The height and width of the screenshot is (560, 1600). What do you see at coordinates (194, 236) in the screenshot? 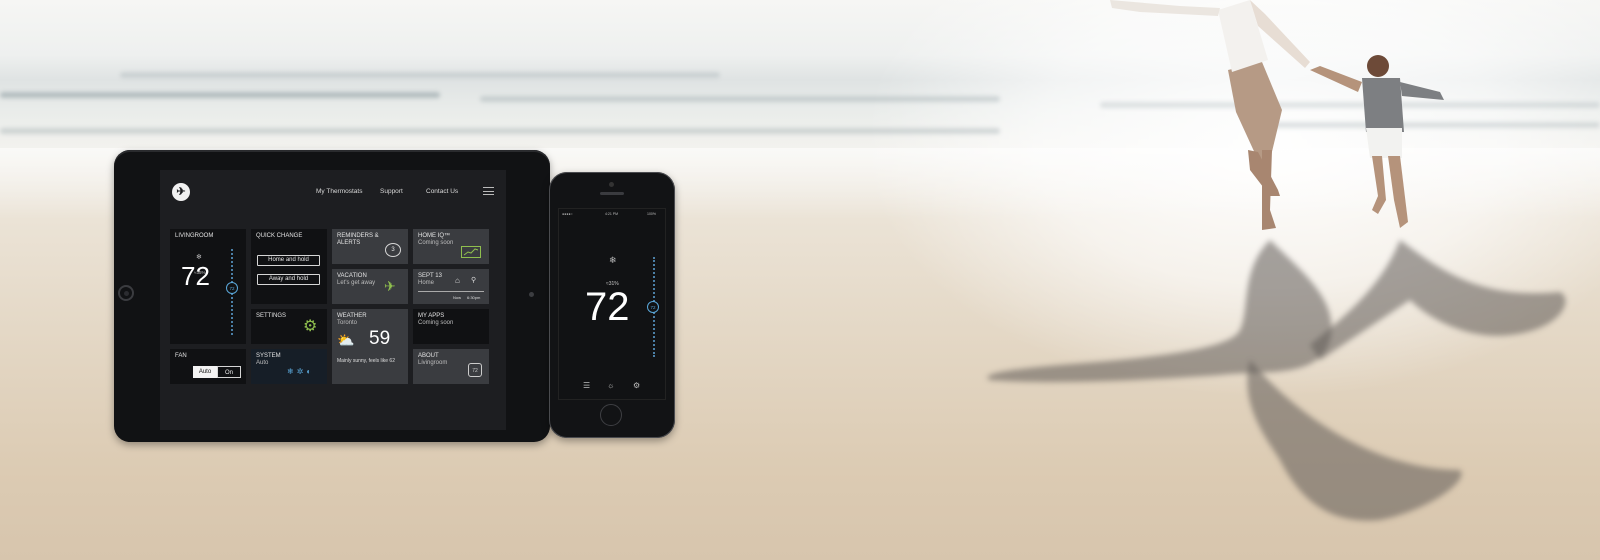
I see `tile-title: LIVINGROOM` at bounding box center [194, 236].